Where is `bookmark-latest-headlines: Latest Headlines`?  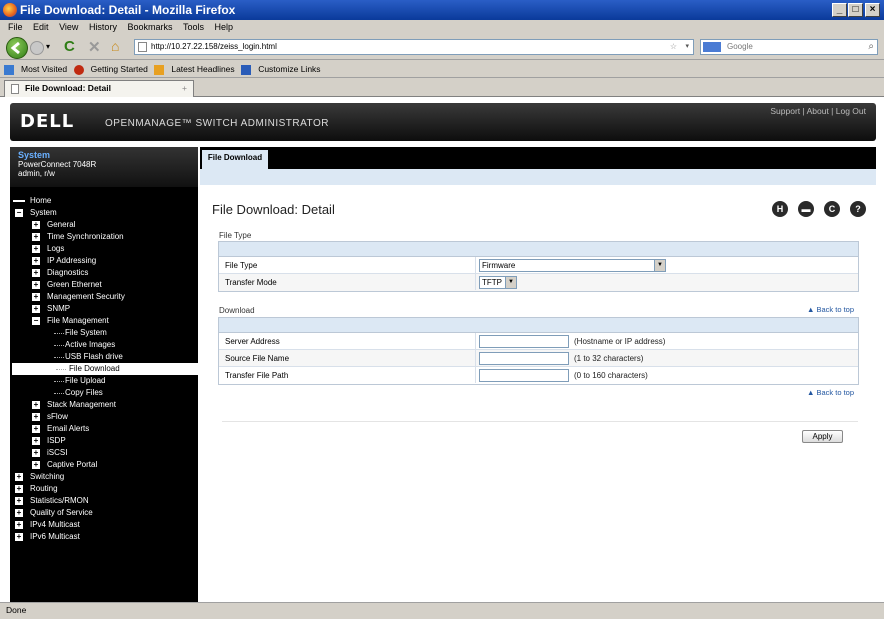 bookmark-latest-headlines: Latest Headlines is located at coordinates (194, 69).